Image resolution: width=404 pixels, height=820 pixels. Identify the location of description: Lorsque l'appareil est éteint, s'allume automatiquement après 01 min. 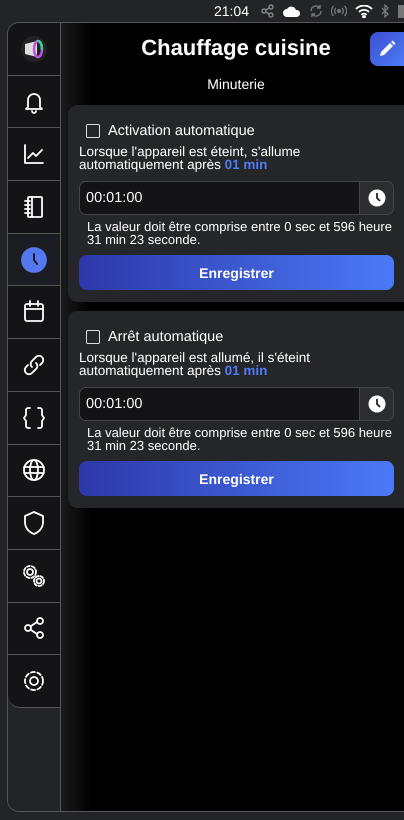
(190, 158).